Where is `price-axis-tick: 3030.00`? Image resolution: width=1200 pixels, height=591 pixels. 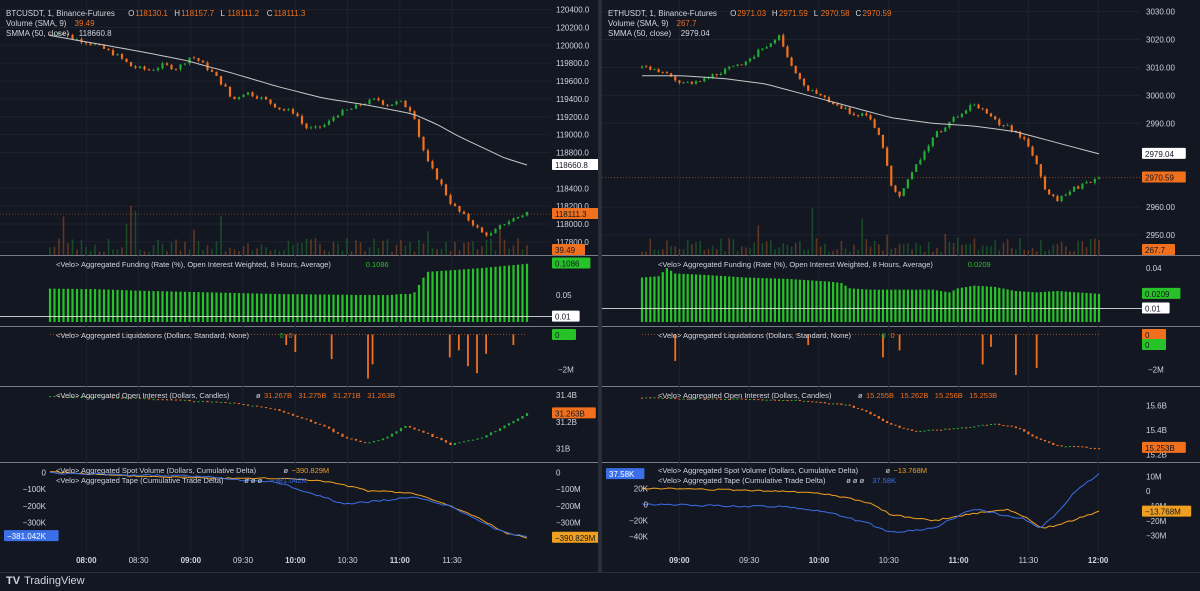 price-axis-tick: 3030.00 is located at coordinates (1160, 12).